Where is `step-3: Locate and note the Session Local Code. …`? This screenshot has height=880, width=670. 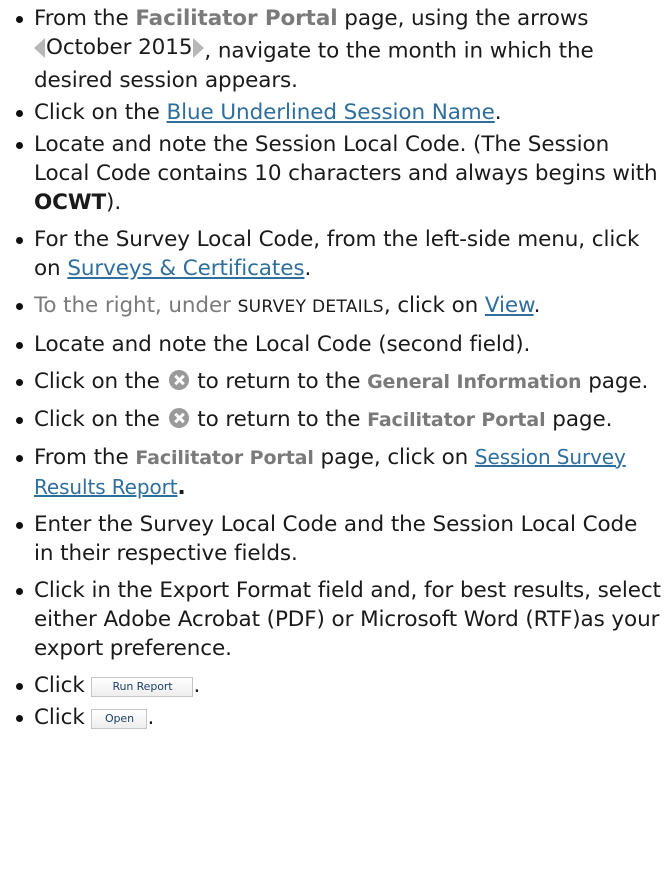
step-3: Locate and note the Session Local Code. … is located at coordinates (335, 173).